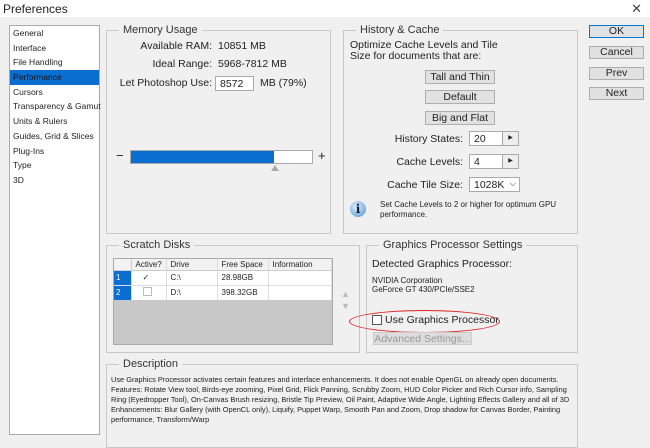  I want to click on header-drive: Drive, so click(192, 265).